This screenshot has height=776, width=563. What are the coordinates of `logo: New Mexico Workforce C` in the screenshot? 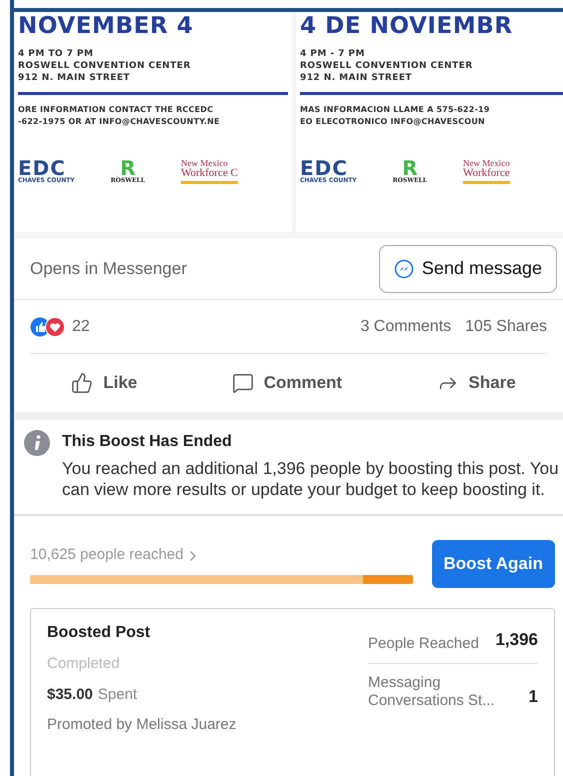 It's located at (209, 171).